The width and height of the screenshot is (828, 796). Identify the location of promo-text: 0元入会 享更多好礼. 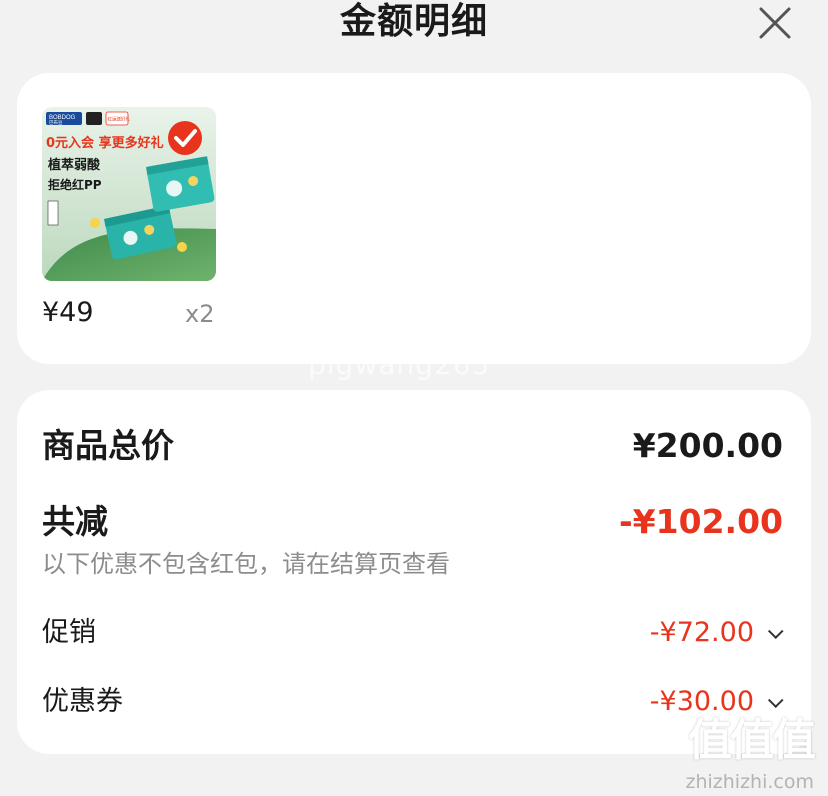
(105, 143).